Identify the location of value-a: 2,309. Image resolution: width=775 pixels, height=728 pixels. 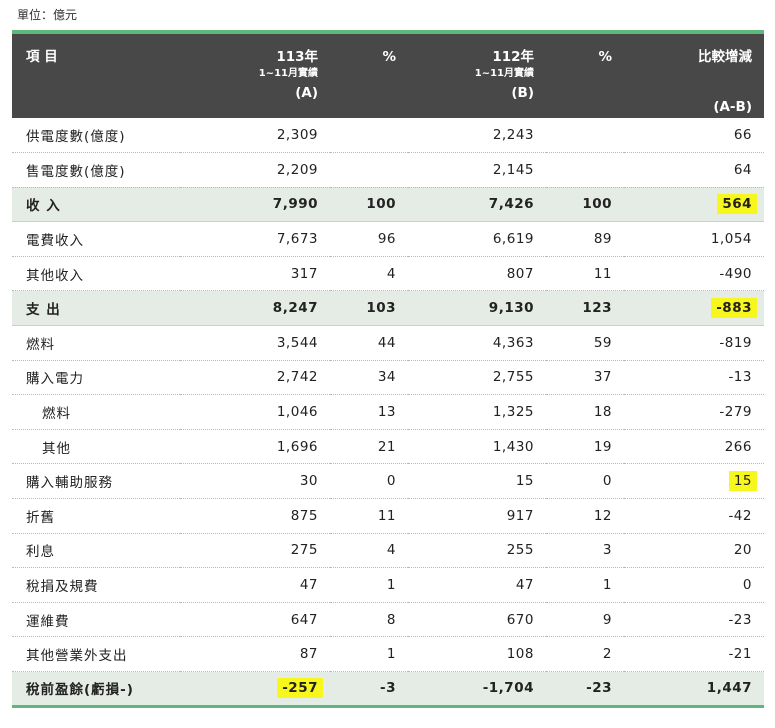
(255, 136).